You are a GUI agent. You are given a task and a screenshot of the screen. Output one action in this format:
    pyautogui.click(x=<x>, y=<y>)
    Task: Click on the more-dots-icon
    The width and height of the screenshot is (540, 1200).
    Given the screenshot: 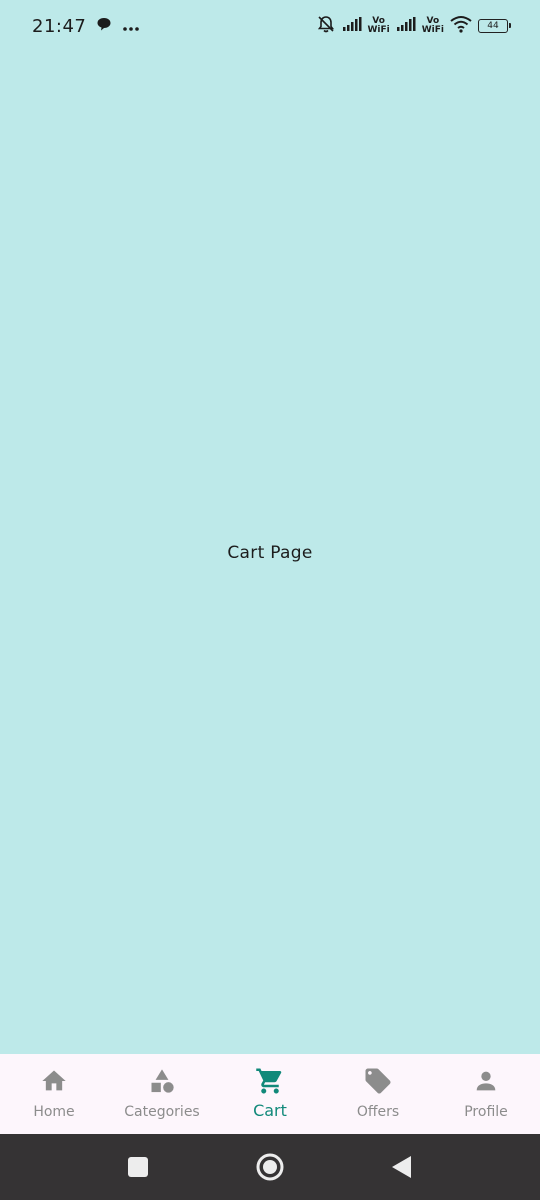 What is the action you would take?
    pyautogui.click(x=131, y=26)
    